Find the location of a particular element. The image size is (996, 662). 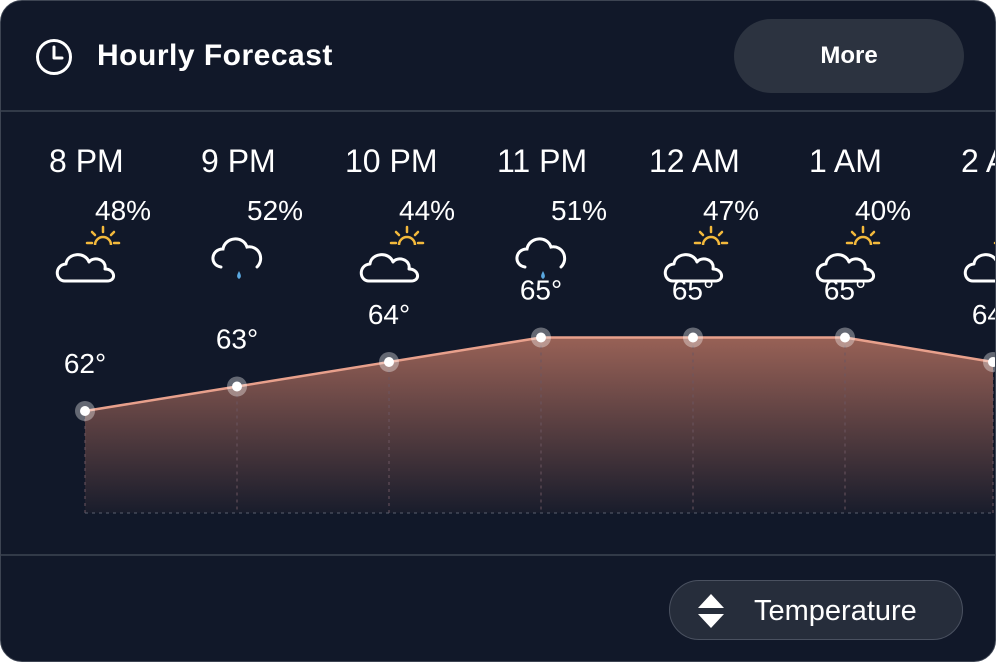

metric-toggle-button: Temperature is located at coordinates (816, 610).